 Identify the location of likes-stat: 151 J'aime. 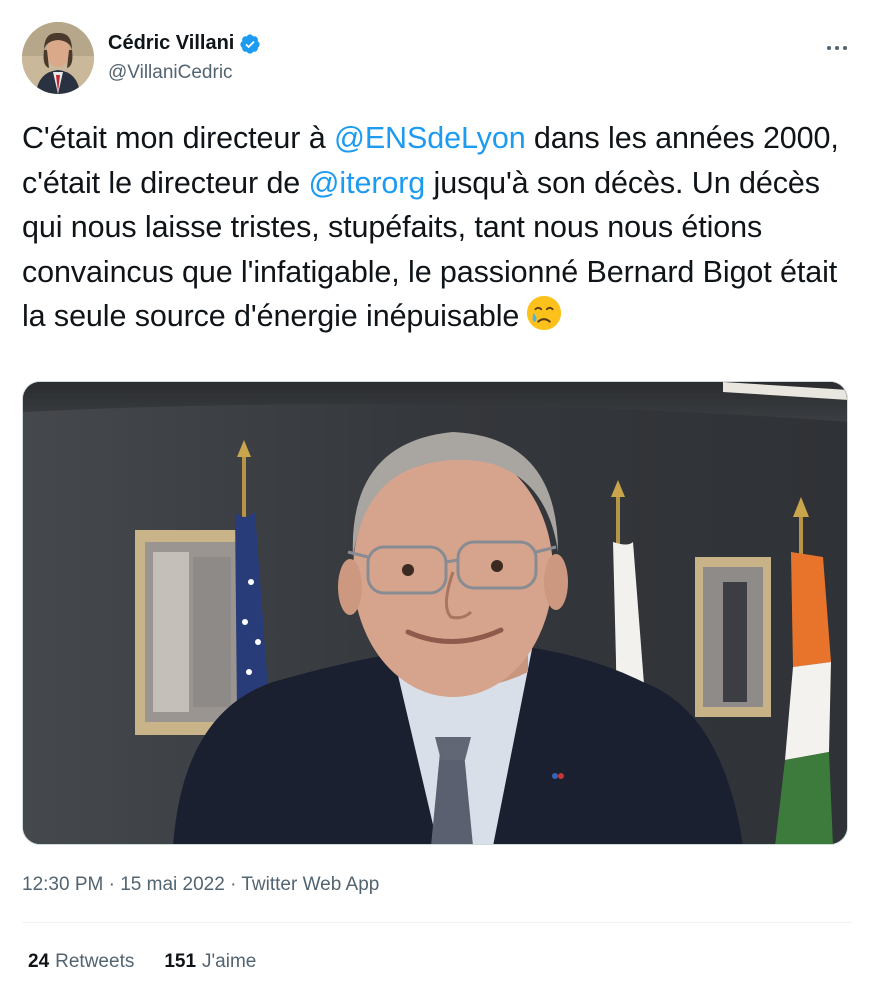
(210, 962).